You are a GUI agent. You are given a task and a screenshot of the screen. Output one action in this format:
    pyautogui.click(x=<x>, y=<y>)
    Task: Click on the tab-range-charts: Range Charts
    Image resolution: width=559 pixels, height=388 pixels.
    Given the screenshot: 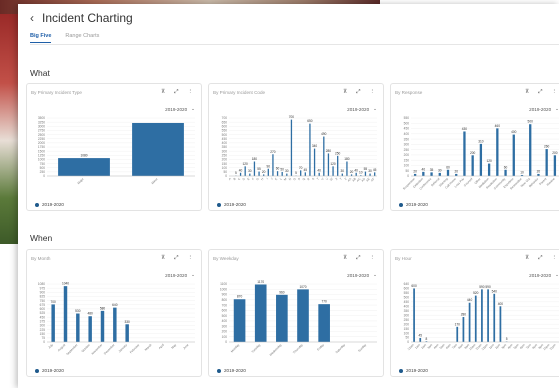 What is the action you would take?
    pyautogui.click(x=82, y=38)
    